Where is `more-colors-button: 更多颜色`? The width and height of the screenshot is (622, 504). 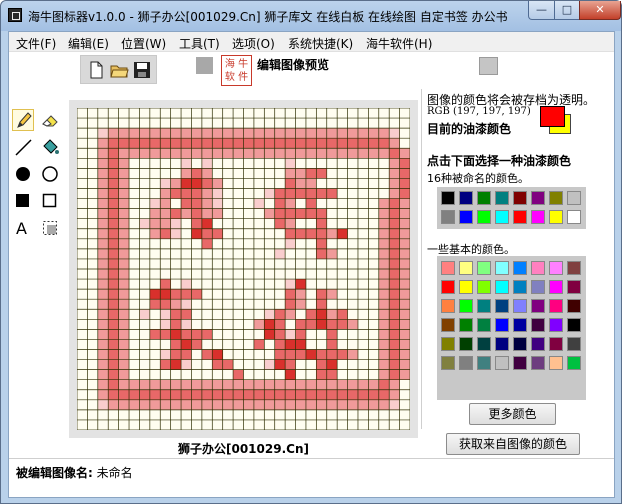 more-colors-button: 更多颜色 is located at coordinates (512, 414).